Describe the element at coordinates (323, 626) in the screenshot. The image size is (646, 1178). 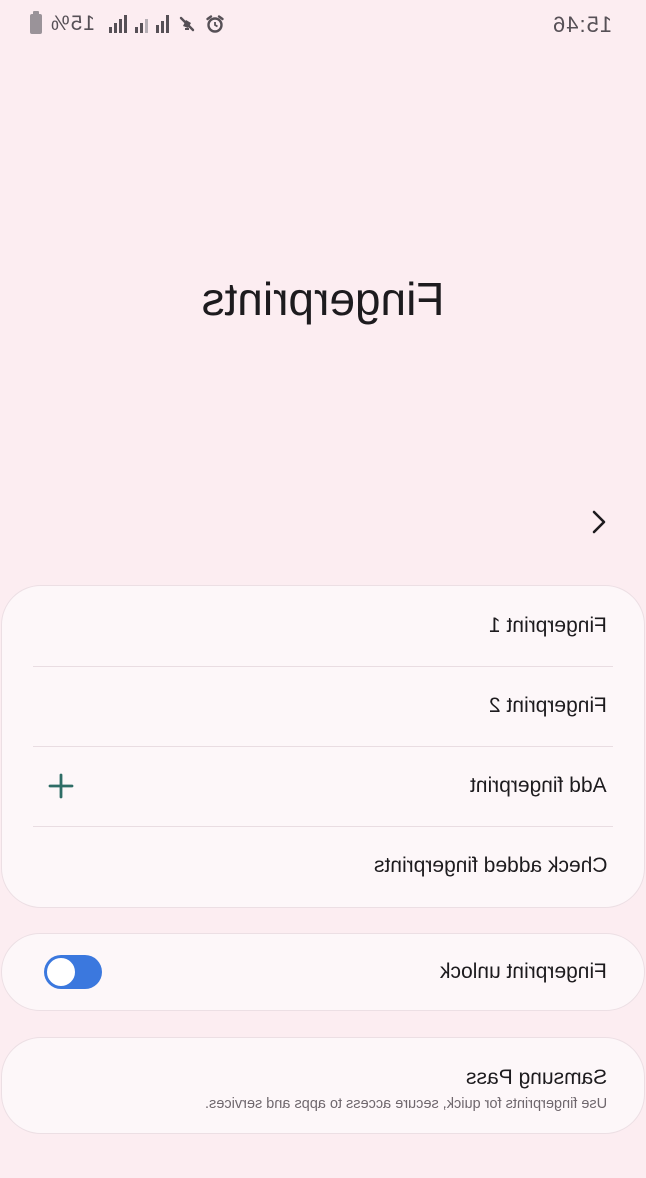
I see `fingerprint-item-1: Fingerprint 1` at that location.